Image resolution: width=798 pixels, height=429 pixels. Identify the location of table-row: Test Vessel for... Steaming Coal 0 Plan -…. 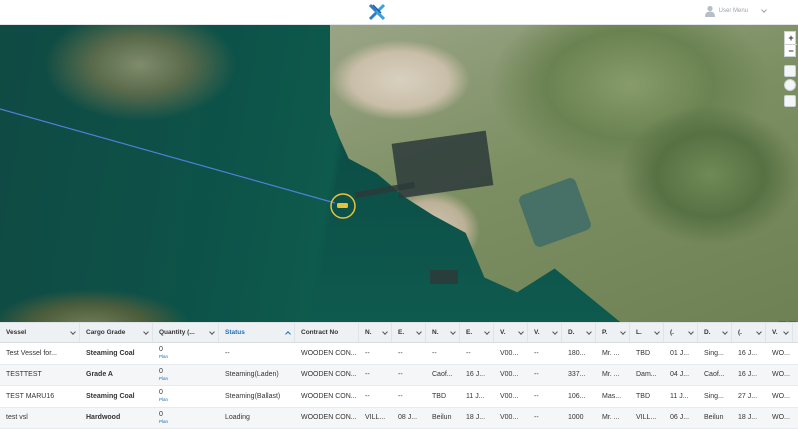
(399, 354).